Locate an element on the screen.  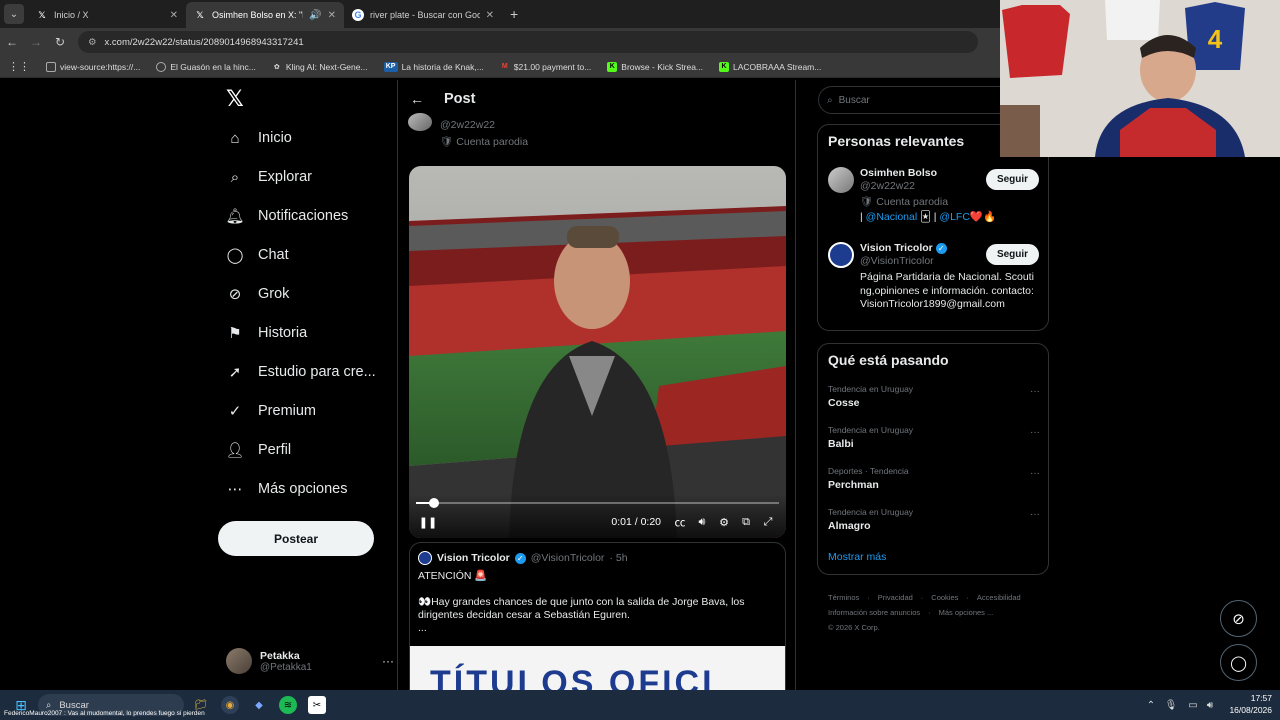
apps-icon: ⋮⋮ is located at coordinates (19, 66).